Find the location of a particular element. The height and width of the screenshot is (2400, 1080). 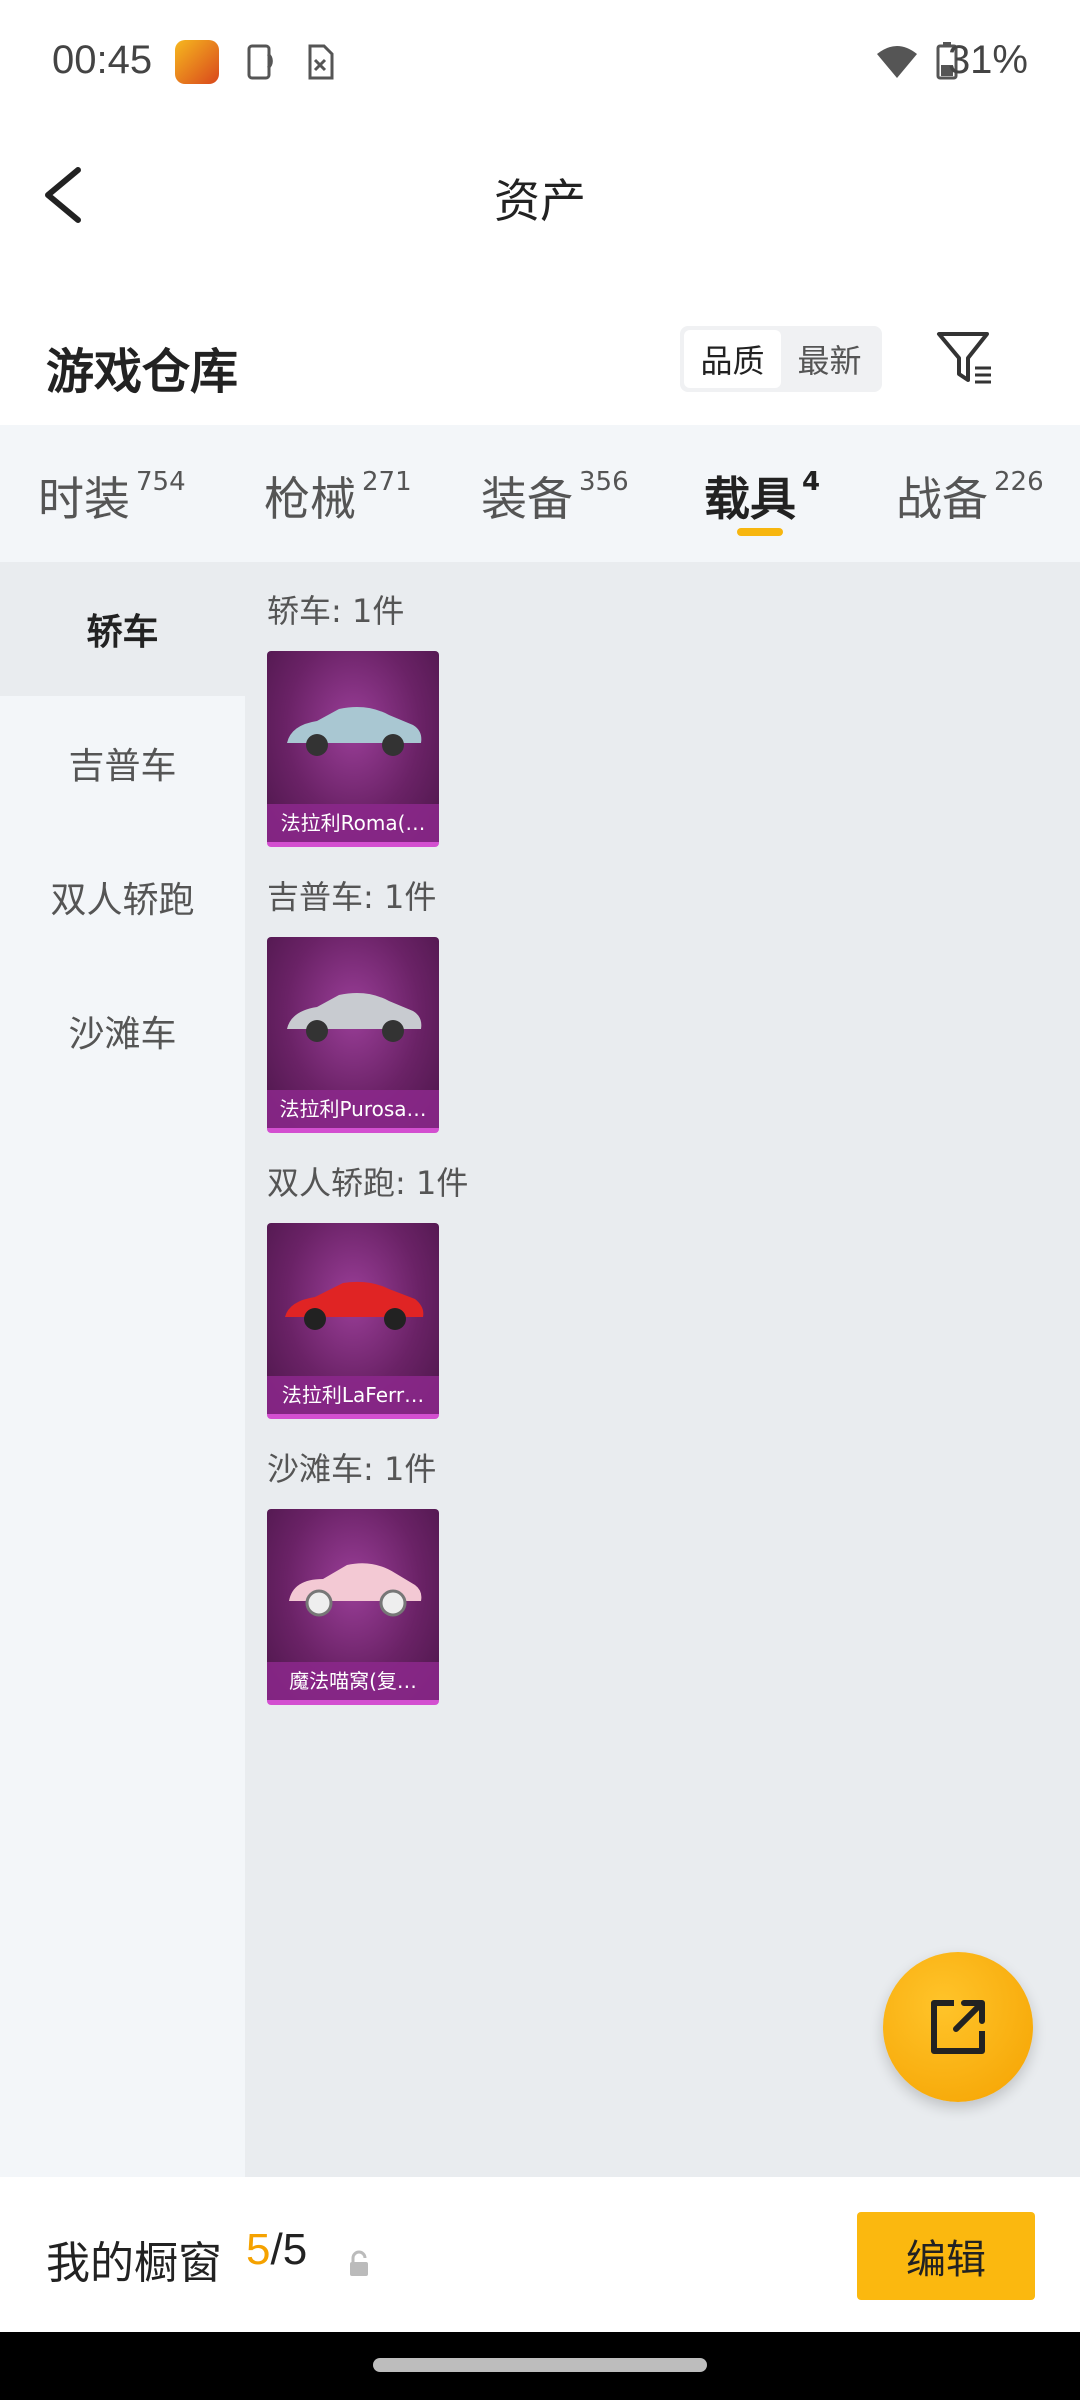

app-header: 资产 is located at coordinates (540, 195).